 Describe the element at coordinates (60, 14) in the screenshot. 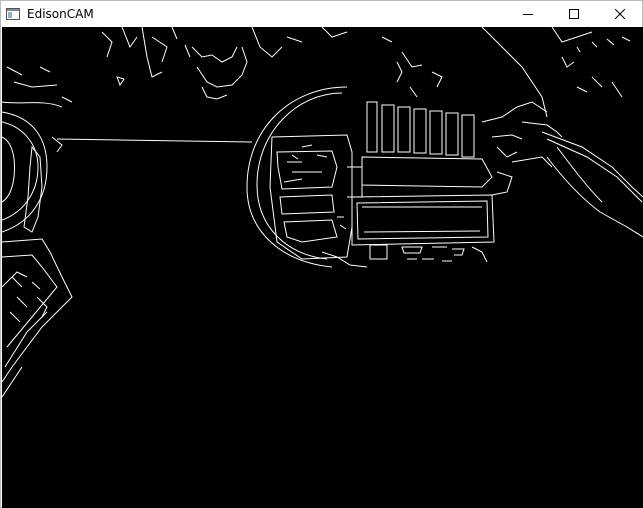

I see `window-title: EdisonCAM` at that location.